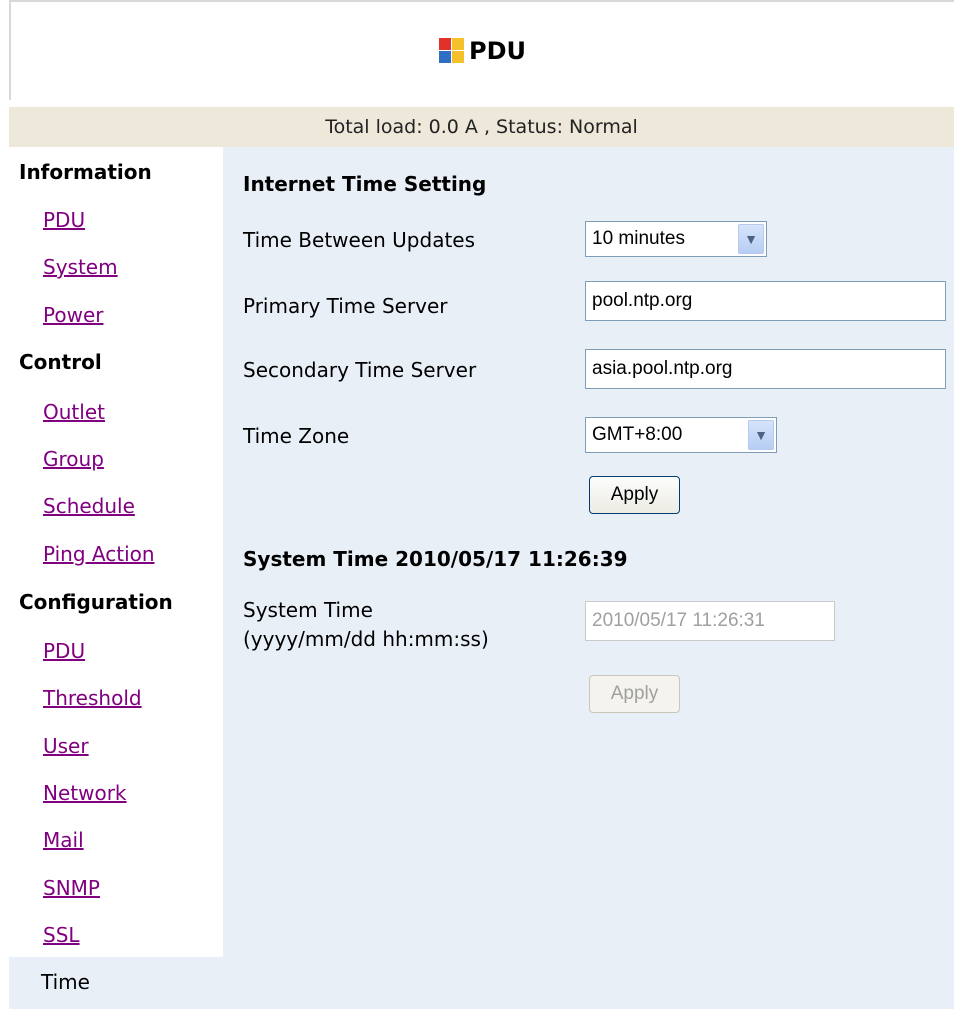 The height and width of the screenshot is (1009, 954). I want to click on system-time-input: 2010/05/17 11:26:31, so click(710, 621).